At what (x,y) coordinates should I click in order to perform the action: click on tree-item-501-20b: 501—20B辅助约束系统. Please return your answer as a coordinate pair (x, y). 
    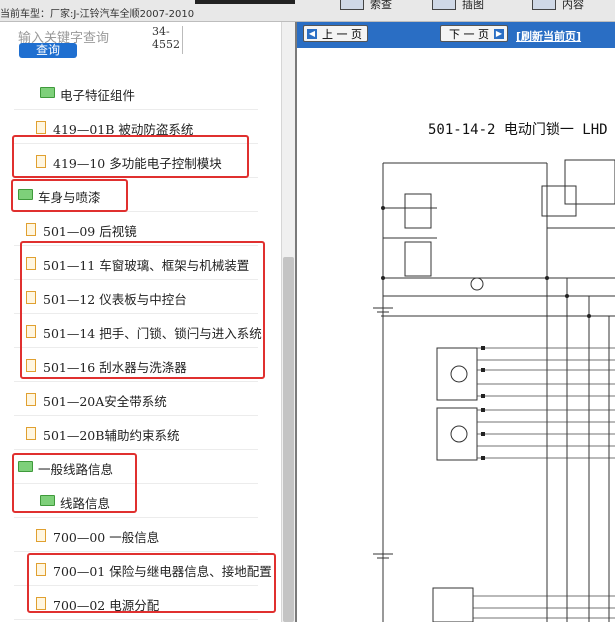
    Looking at the image, I should click on (136, 433).